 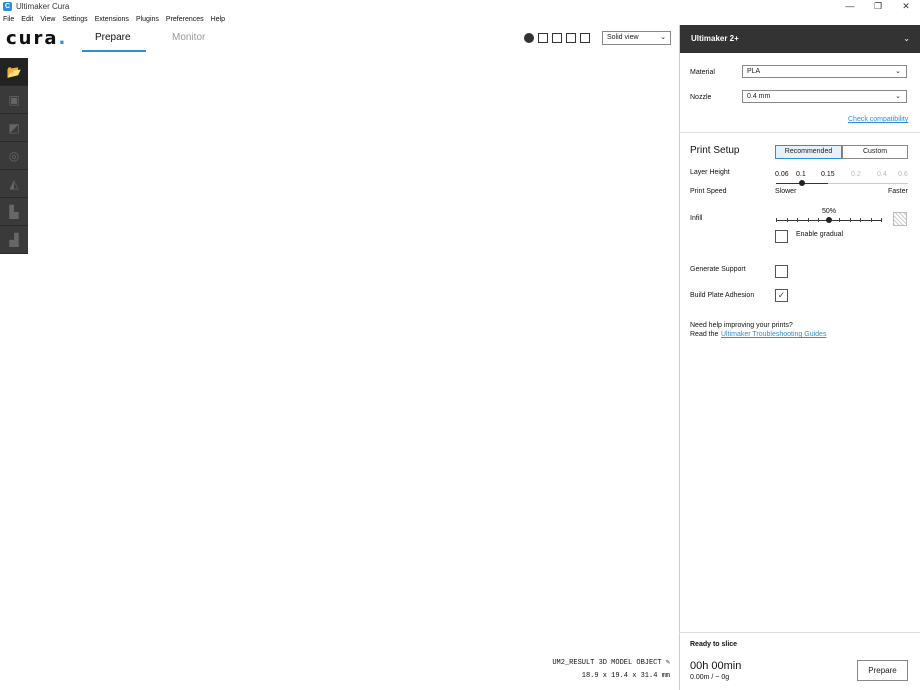 What do you see at coordinates (824, 71) in the screenshot?
I see `material-dropdown: PLA ⌄` at bounding box center [824, 71].